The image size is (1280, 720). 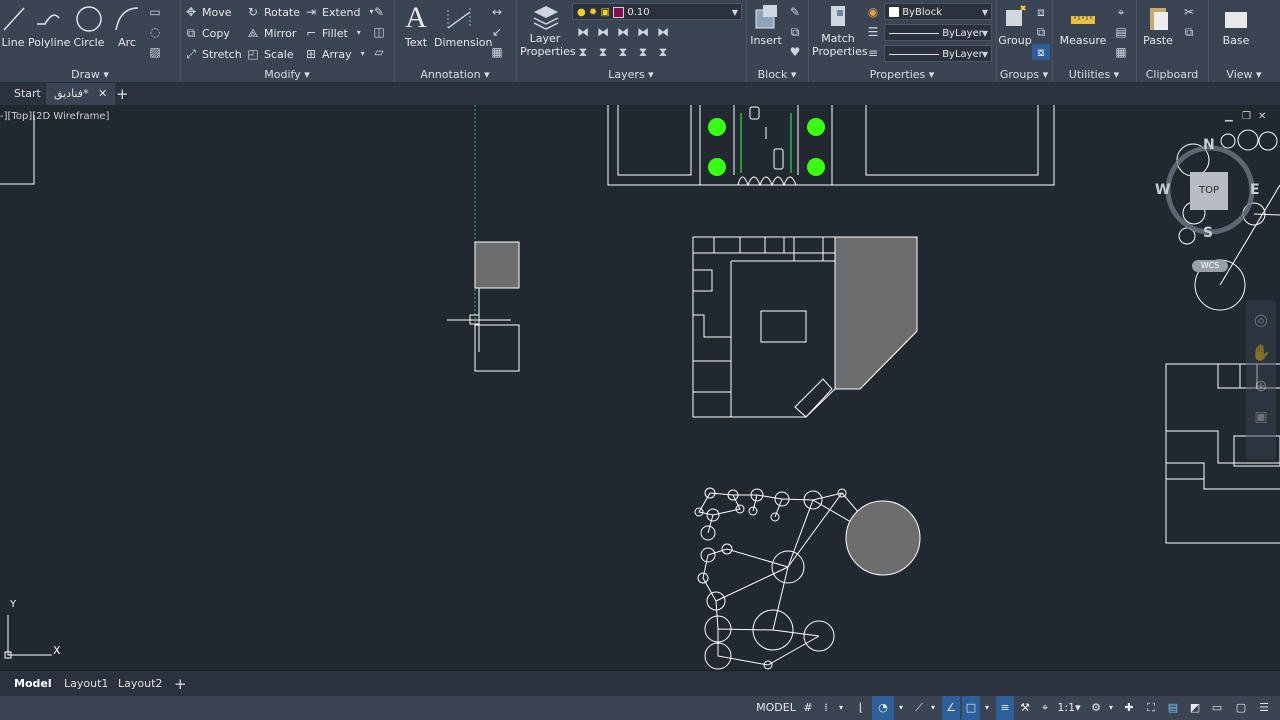 I want to click on draw-panel-label: Draw ▾, so click(x=90, y=74).